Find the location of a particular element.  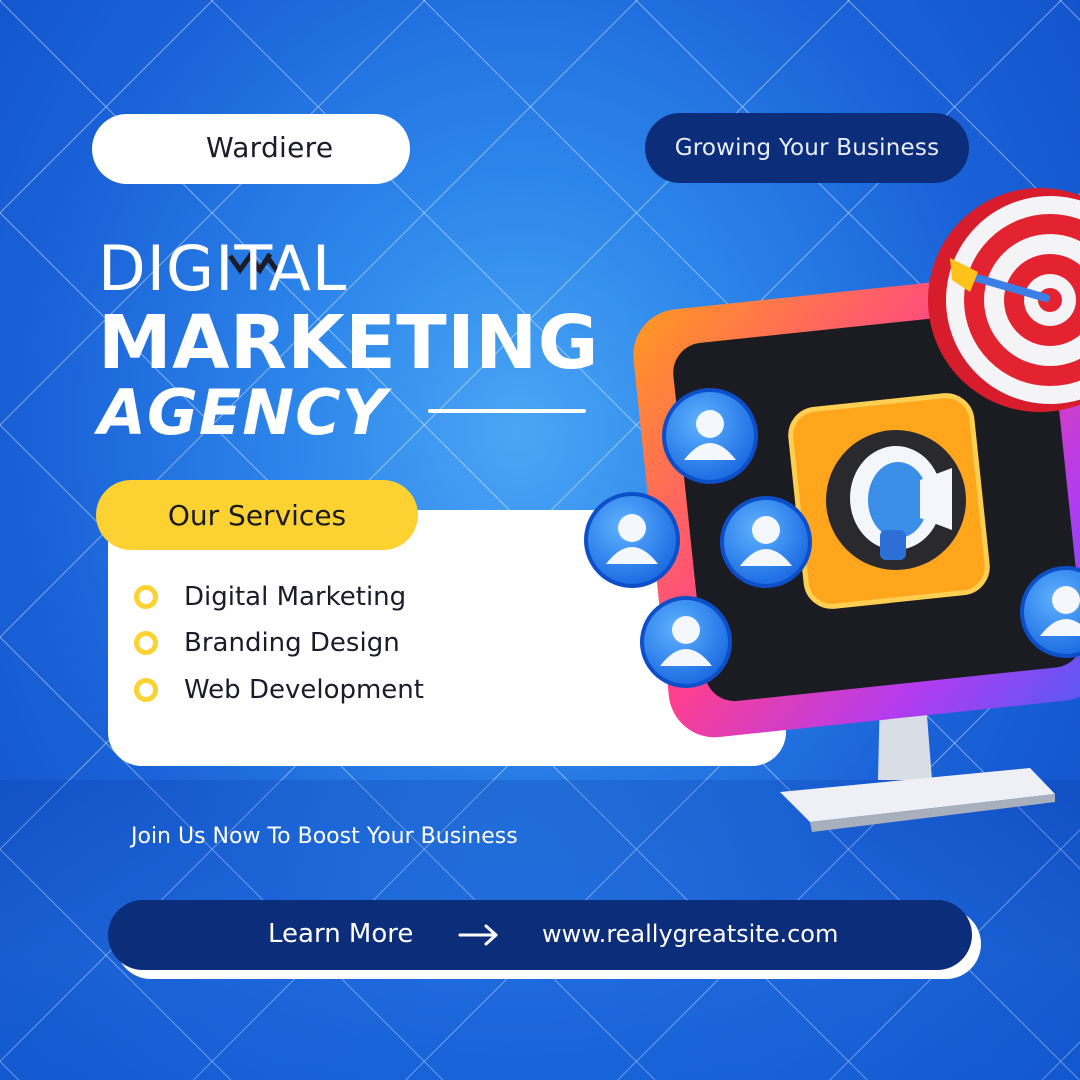

website-link: www.reallygreatsite.com is located at coordinates (690, 934).